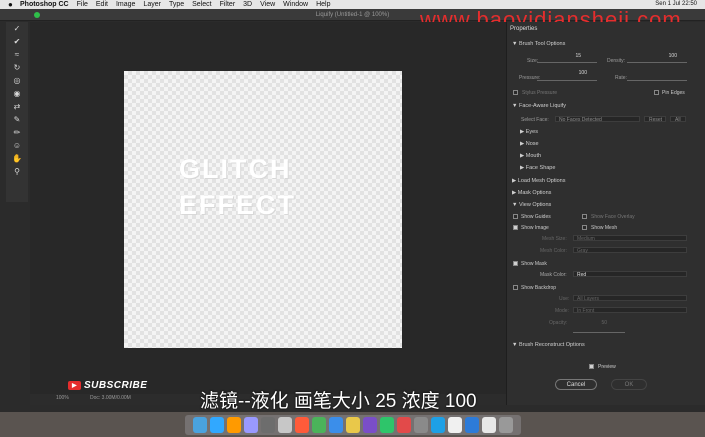  Describe the element at coordinates (17, 119) in the screenshot. I see `freeze-mask-icon: ✎` at that location.